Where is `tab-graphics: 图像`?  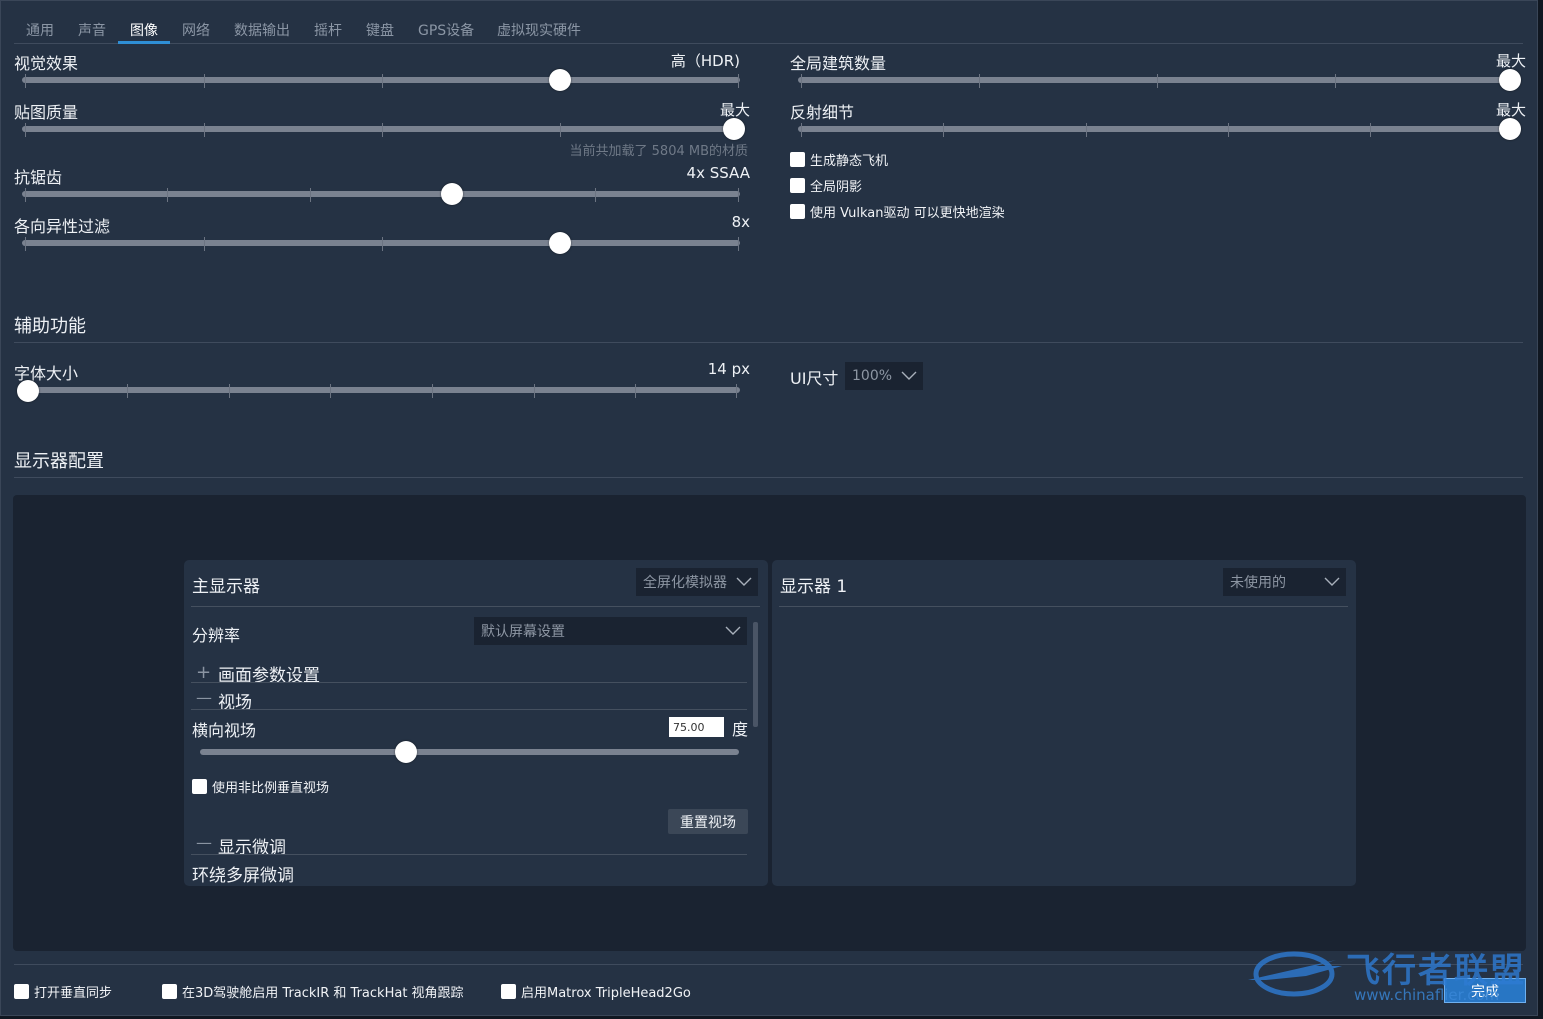
tab-graphics: 图像 is located at coordinates (144, 32).